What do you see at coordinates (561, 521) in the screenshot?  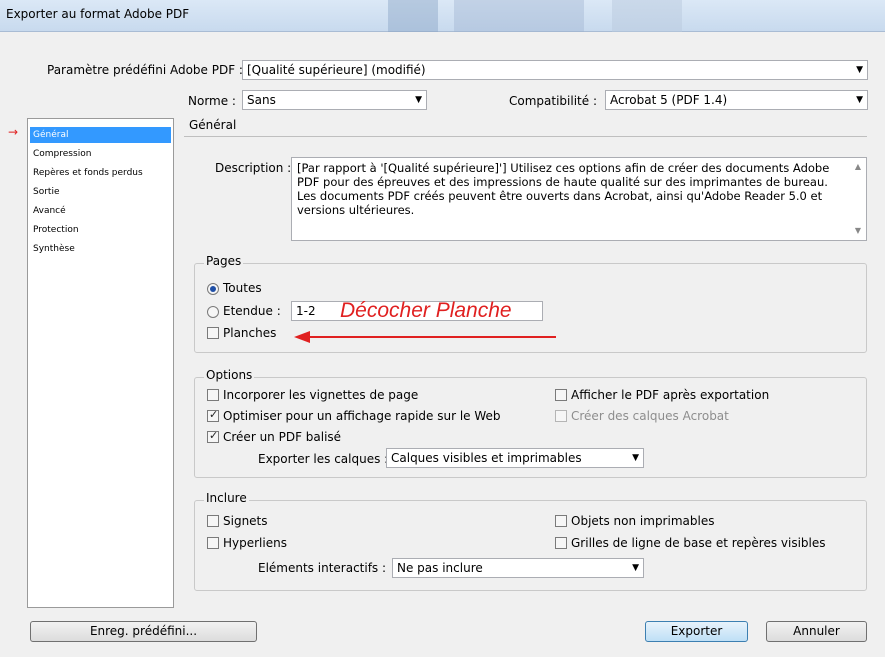 I see `checkbox-objets` at bounding box center [561, 521].